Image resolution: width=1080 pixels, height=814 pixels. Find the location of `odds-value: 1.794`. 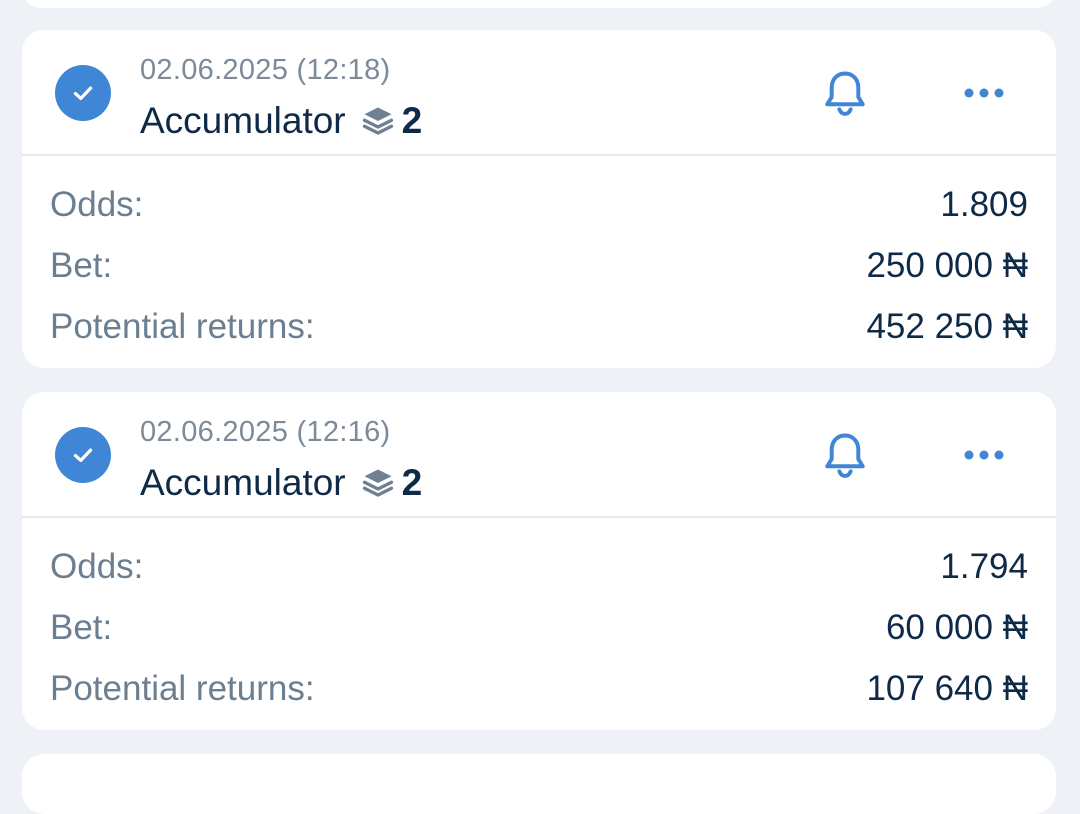

odds-value: 1.794 is located at coordinates (984, 566).